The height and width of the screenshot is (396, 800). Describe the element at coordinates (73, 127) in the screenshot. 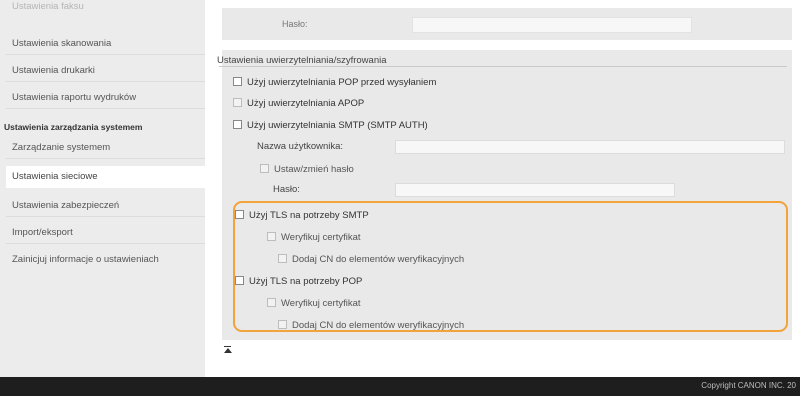

I see `sidebar-group-header: Ustawienia zarządzania systemem` at that location.